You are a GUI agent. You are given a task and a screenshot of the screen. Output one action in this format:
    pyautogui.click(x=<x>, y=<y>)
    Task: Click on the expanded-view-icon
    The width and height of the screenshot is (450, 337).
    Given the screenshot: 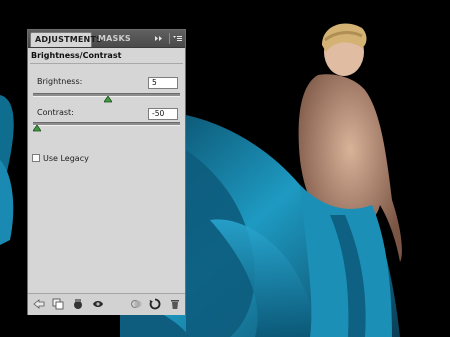 What is the action you would take?
    pyautogui.click(x=58, y=304)
    